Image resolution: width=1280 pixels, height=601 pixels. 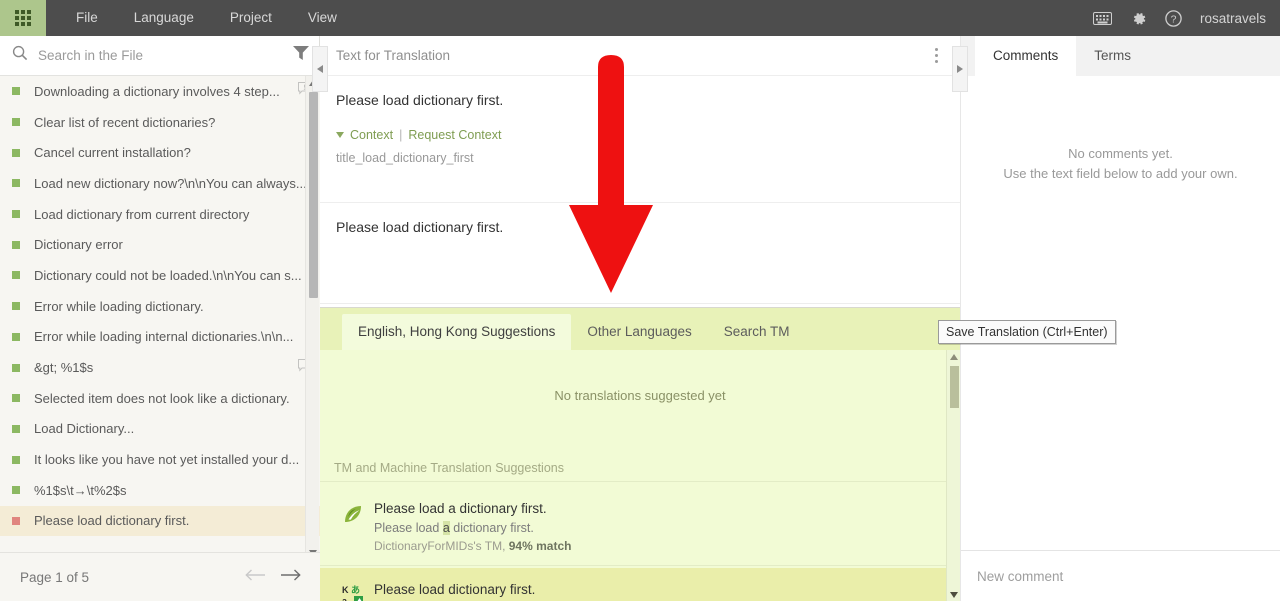 I want to click on apps-grid-button, so click(x=23, y=18).